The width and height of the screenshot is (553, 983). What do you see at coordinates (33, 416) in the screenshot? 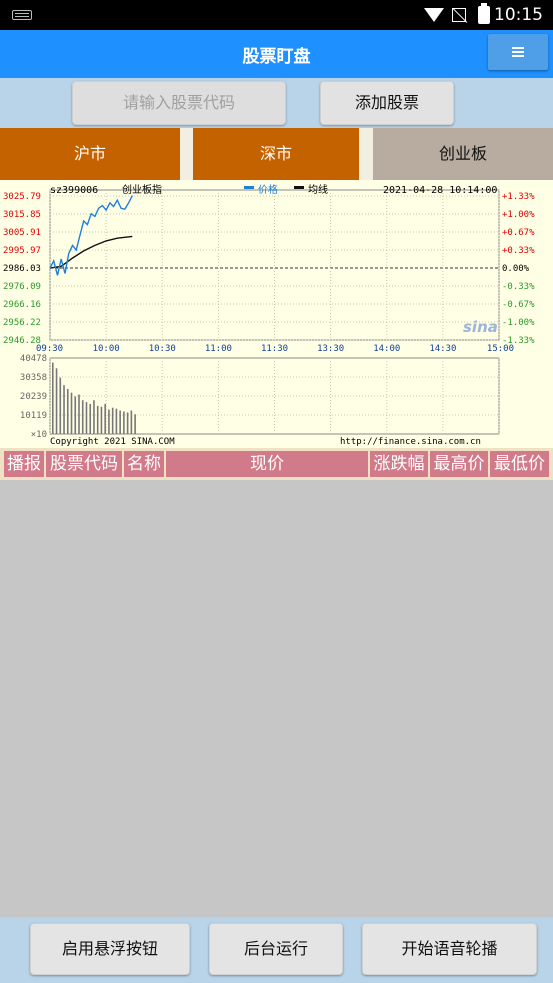
I see `volume-tick: 10119` at bounding box center [33, 416].